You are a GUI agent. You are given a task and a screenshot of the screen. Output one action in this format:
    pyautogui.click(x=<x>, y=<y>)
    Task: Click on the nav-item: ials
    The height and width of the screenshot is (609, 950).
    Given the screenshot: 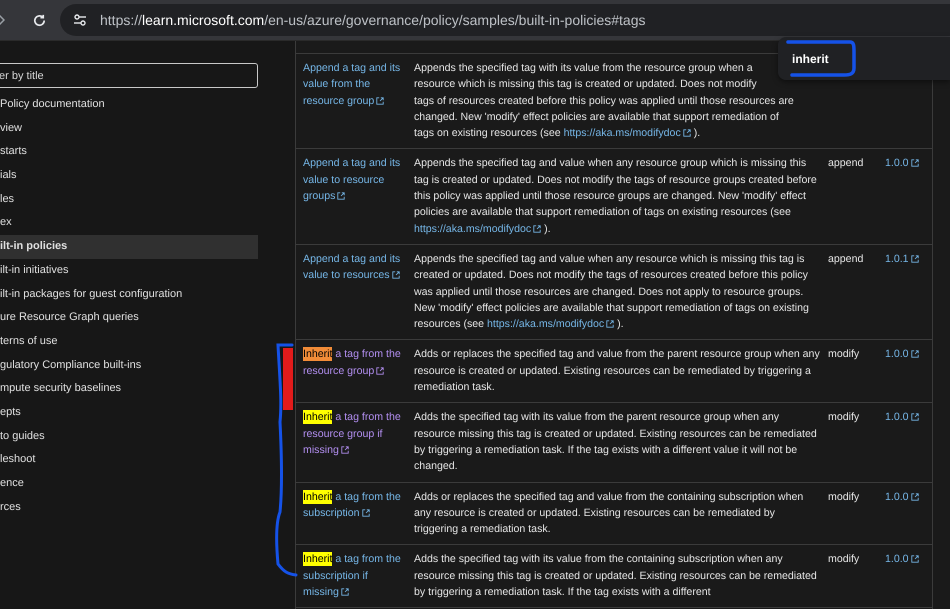 What is the action you would take?
    pyautogui.click(x=129, y=176)
    